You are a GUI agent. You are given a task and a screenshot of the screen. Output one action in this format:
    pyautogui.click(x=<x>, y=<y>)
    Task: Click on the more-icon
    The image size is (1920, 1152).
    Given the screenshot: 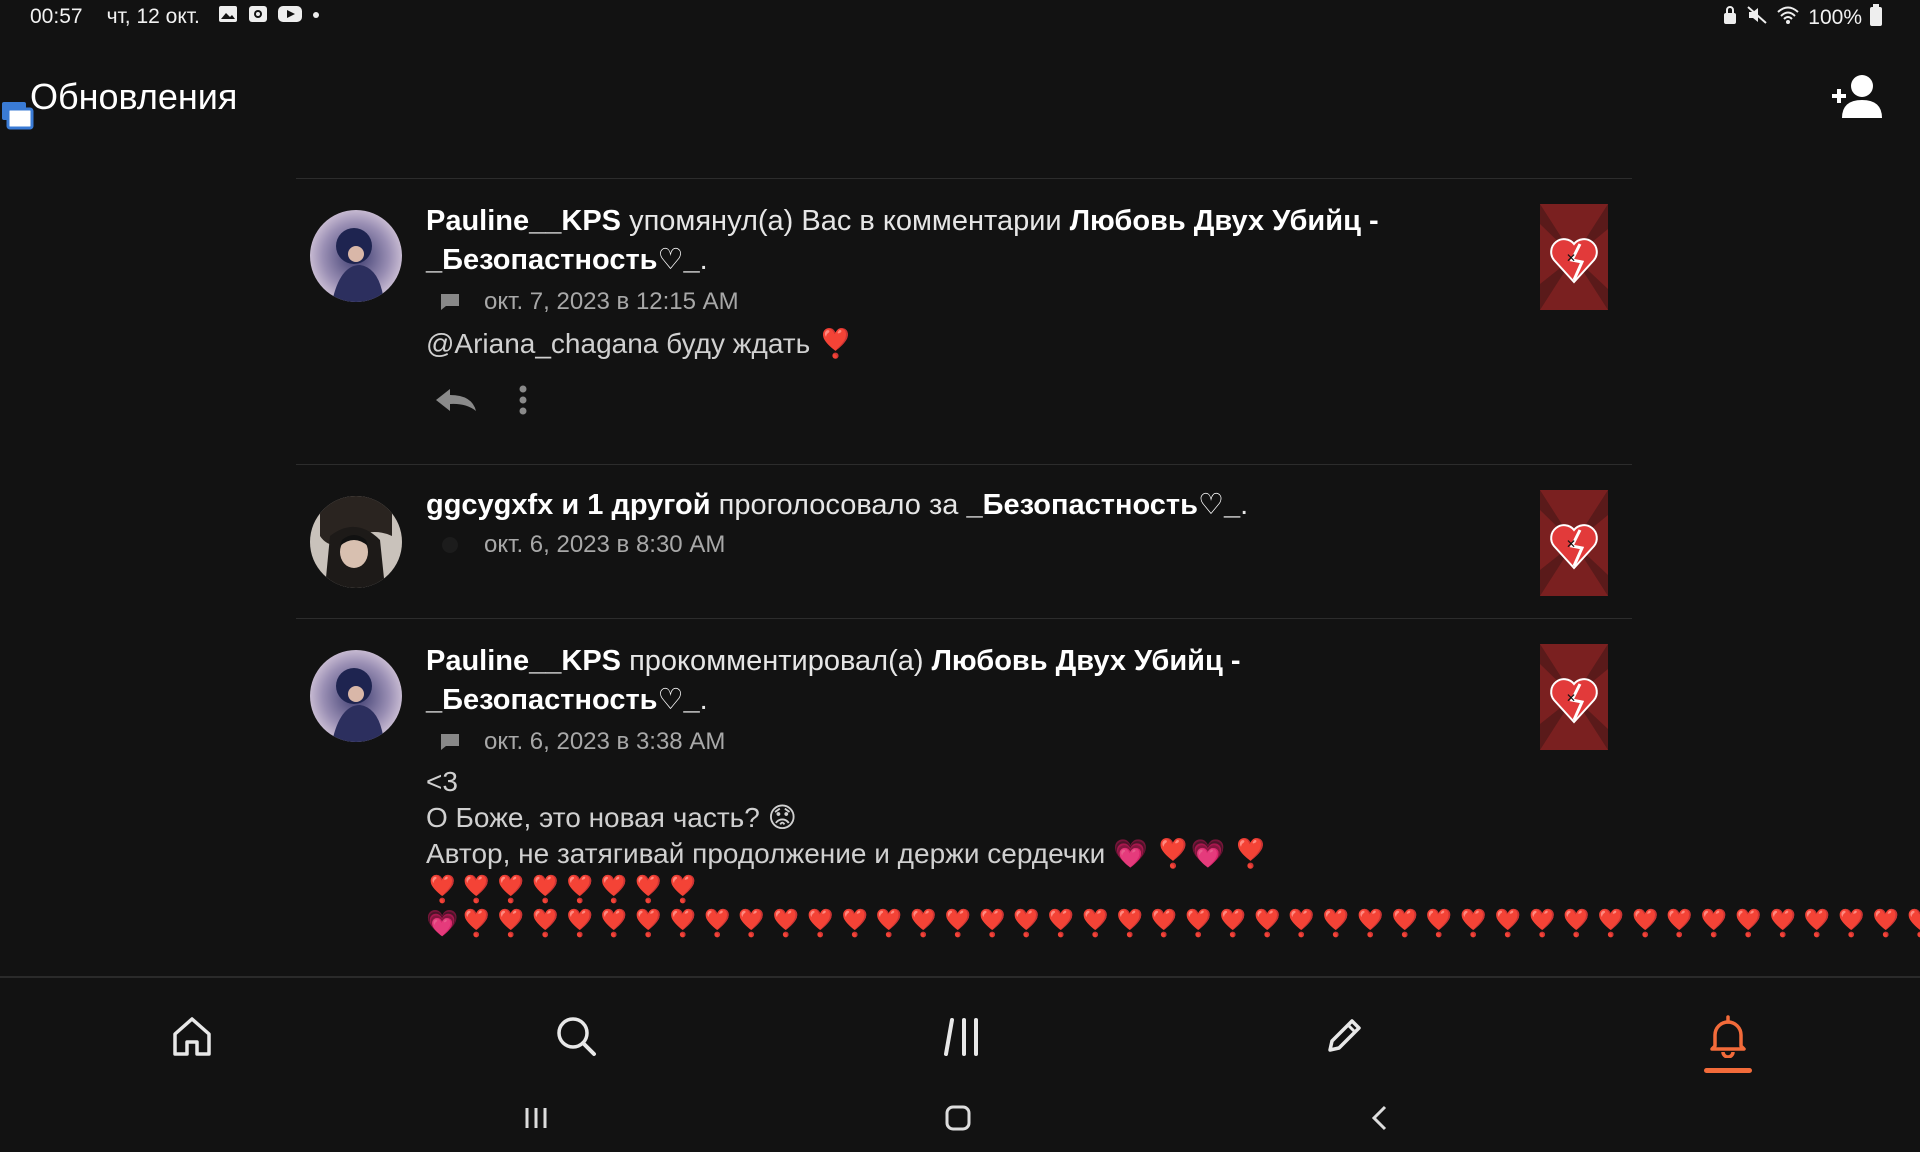 What is the action you would take?
    pyautogui.click(x=523, y=402)
    